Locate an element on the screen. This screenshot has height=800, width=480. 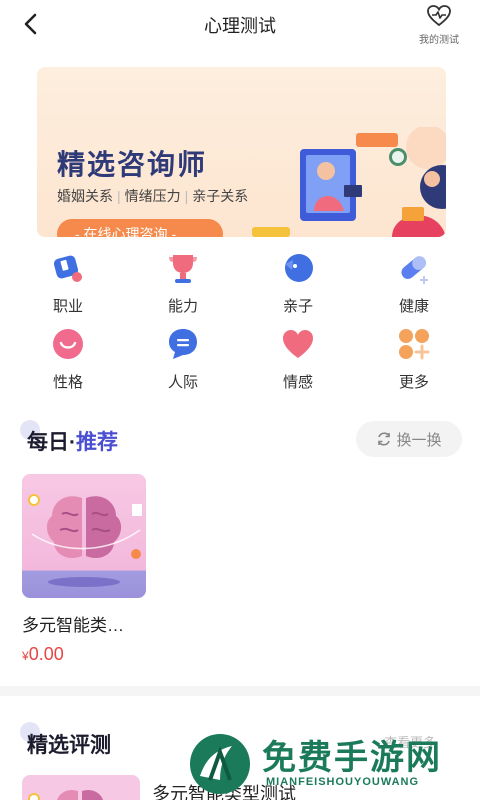
category-label: 健康 is located at coordinates (413, 306).